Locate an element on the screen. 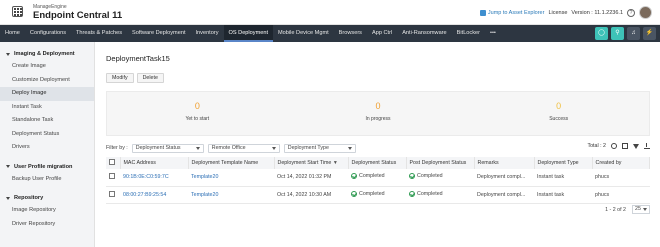 Image resolution: width=660 pixels, height=247 pixels. brand-product-title: Endpoint Central 11 is located at coordinates (78, 15).